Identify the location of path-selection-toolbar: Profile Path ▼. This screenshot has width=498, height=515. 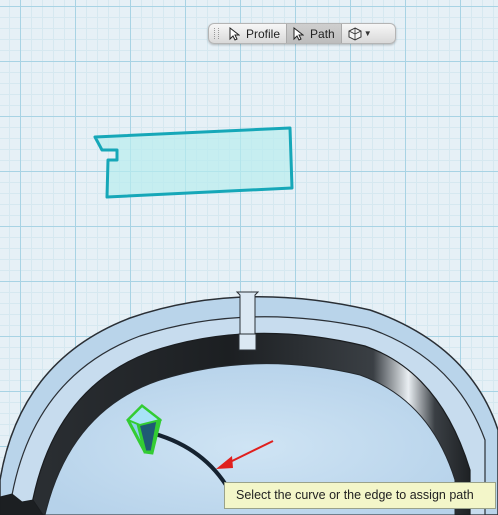
(302, 33).